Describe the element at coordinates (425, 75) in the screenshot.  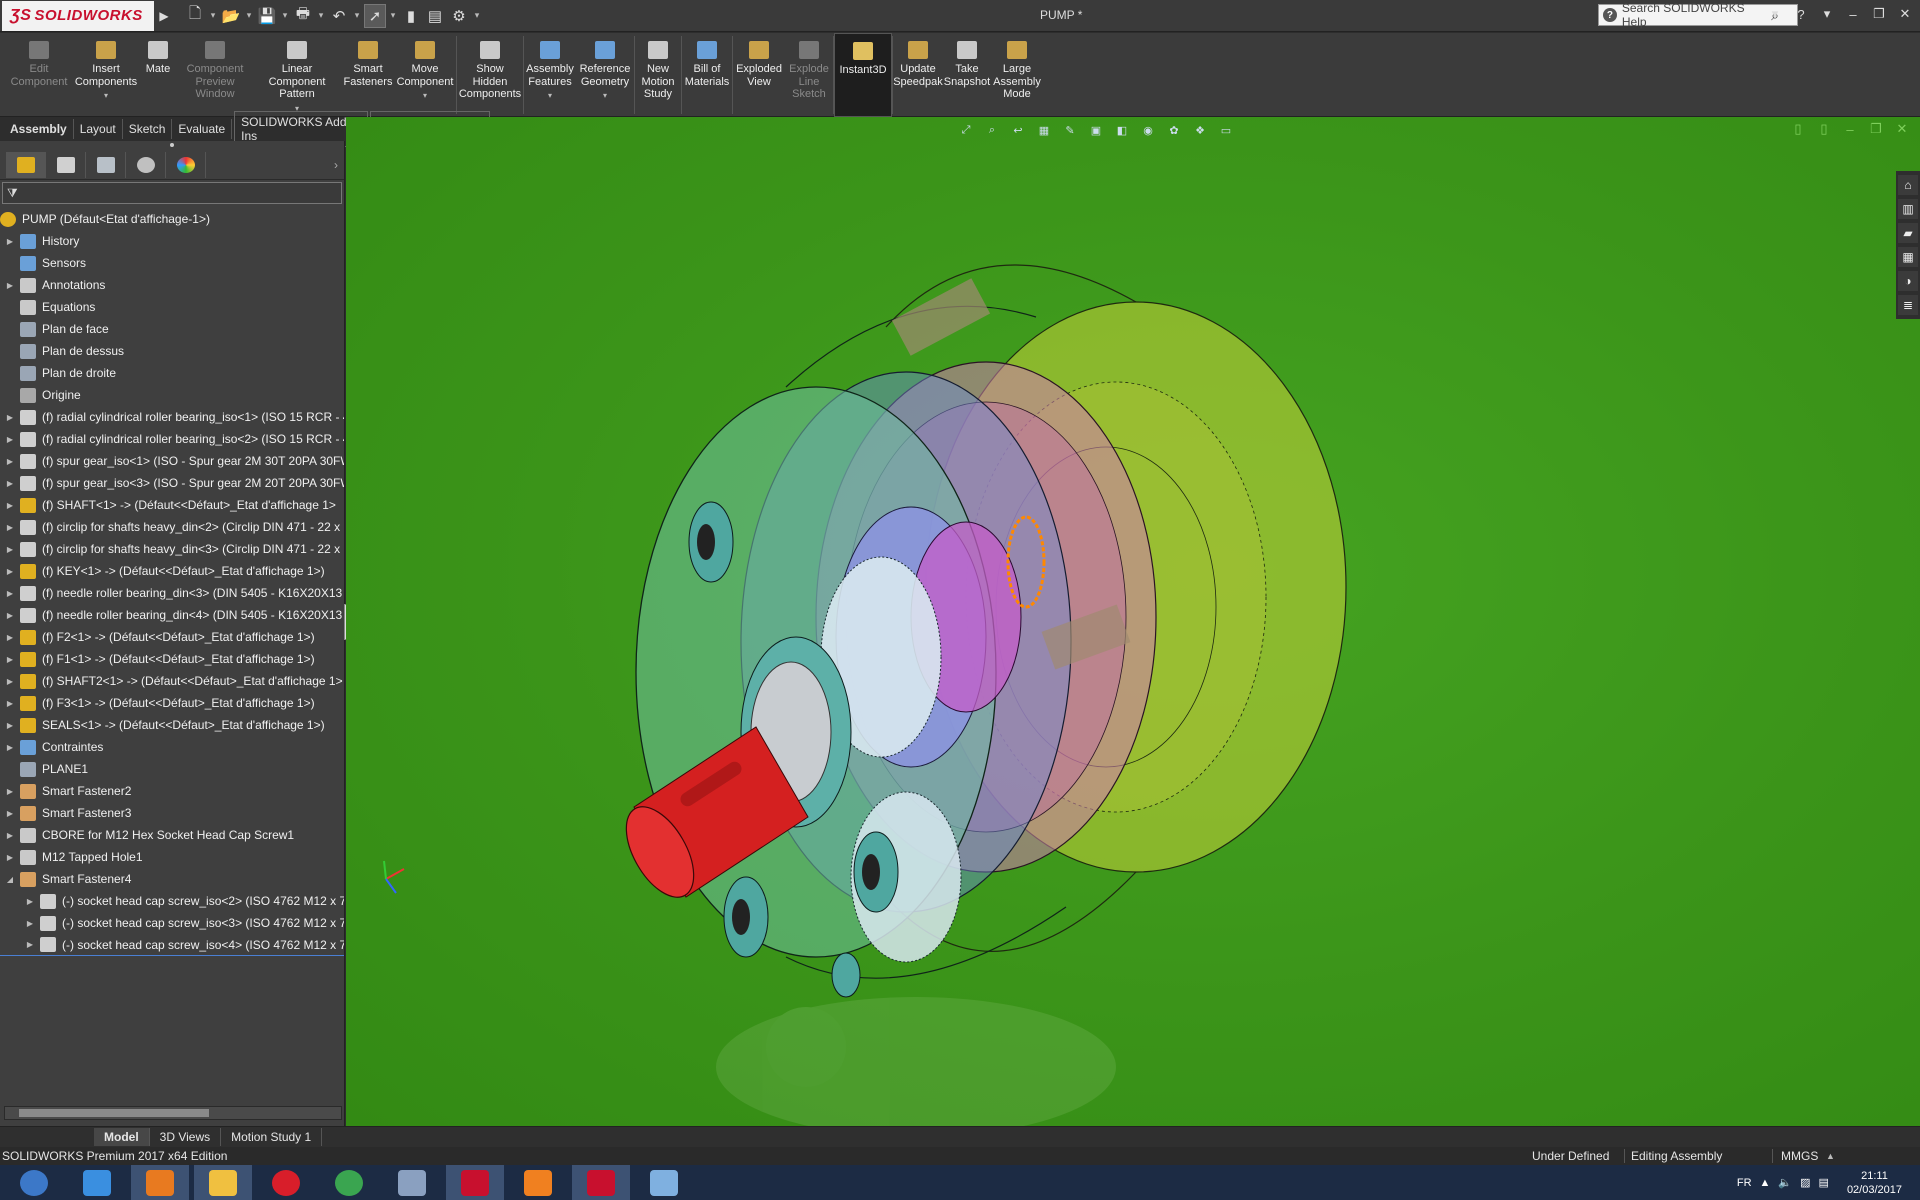
I see `move-component-button: Move Component ▾` at that location.